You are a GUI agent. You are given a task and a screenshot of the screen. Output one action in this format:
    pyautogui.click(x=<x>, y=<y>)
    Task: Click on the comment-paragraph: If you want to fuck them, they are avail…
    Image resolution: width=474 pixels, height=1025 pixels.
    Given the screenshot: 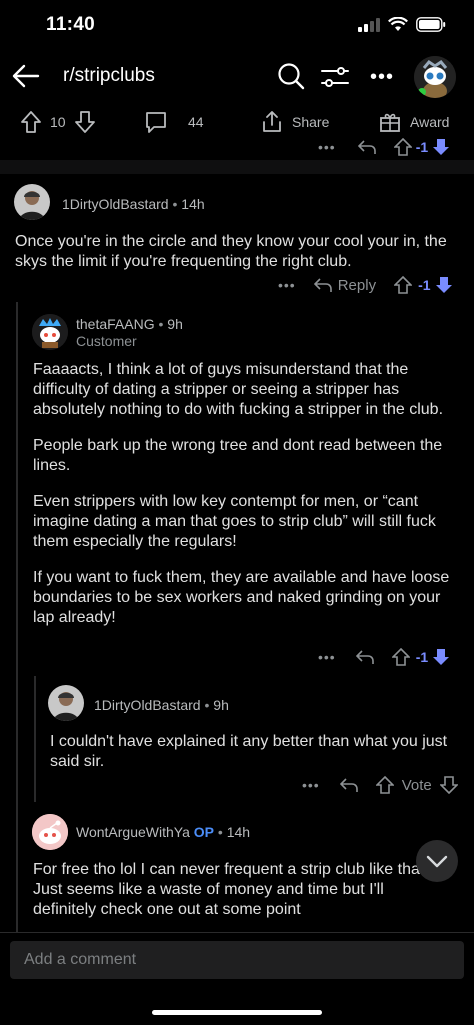 What is the action you would take?
    pyautogui.click(x=241, y=597)
    